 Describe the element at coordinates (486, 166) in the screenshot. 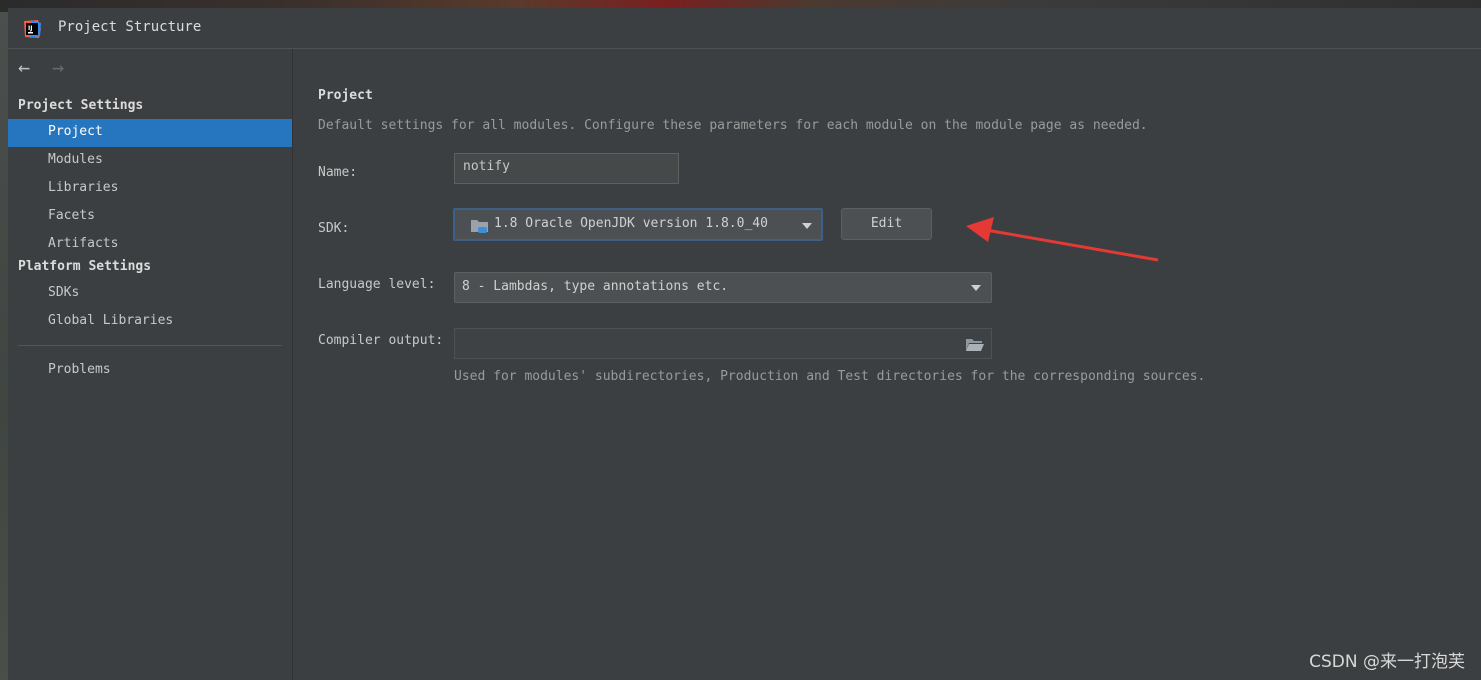

I see `name-field-value: notify` at that location.